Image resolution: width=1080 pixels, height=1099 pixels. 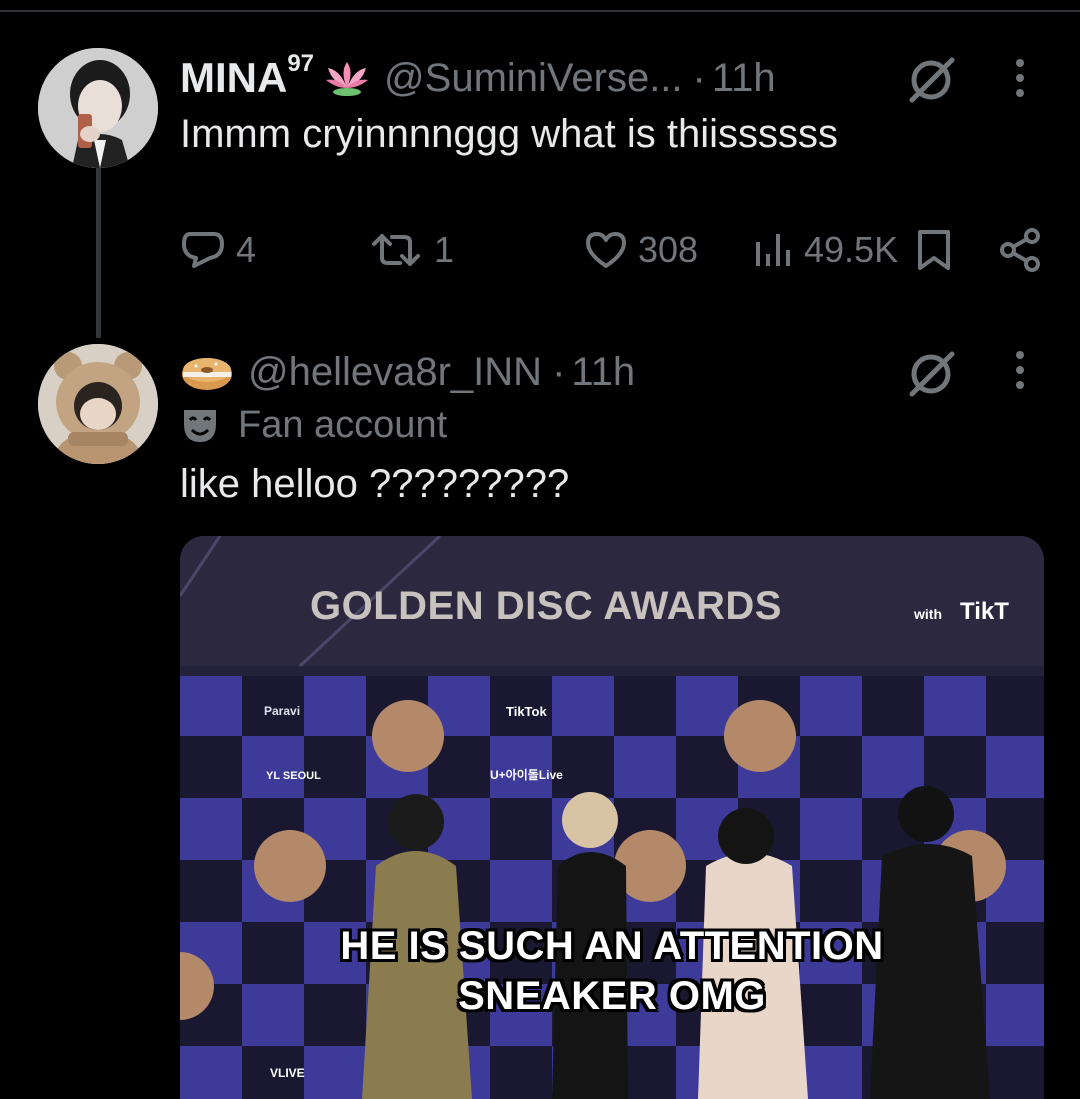 I want to click on retweet-button: 1, so click(x=411, y=250).